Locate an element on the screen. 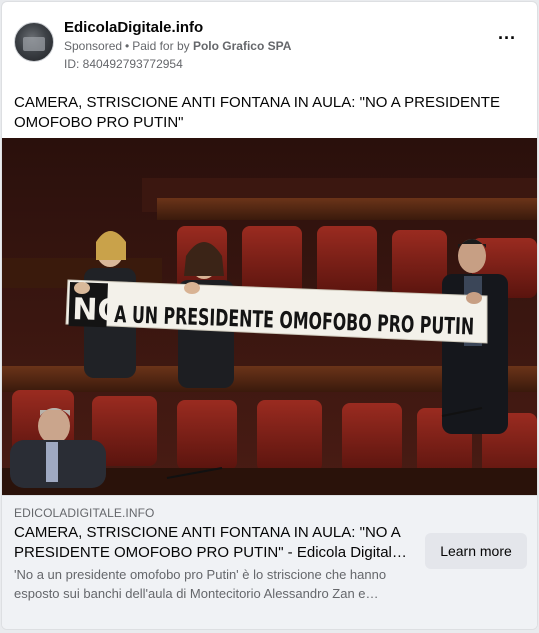 The width and height of the screenshot is (539, 633). avatar-image is located at coordinates (34, 44).